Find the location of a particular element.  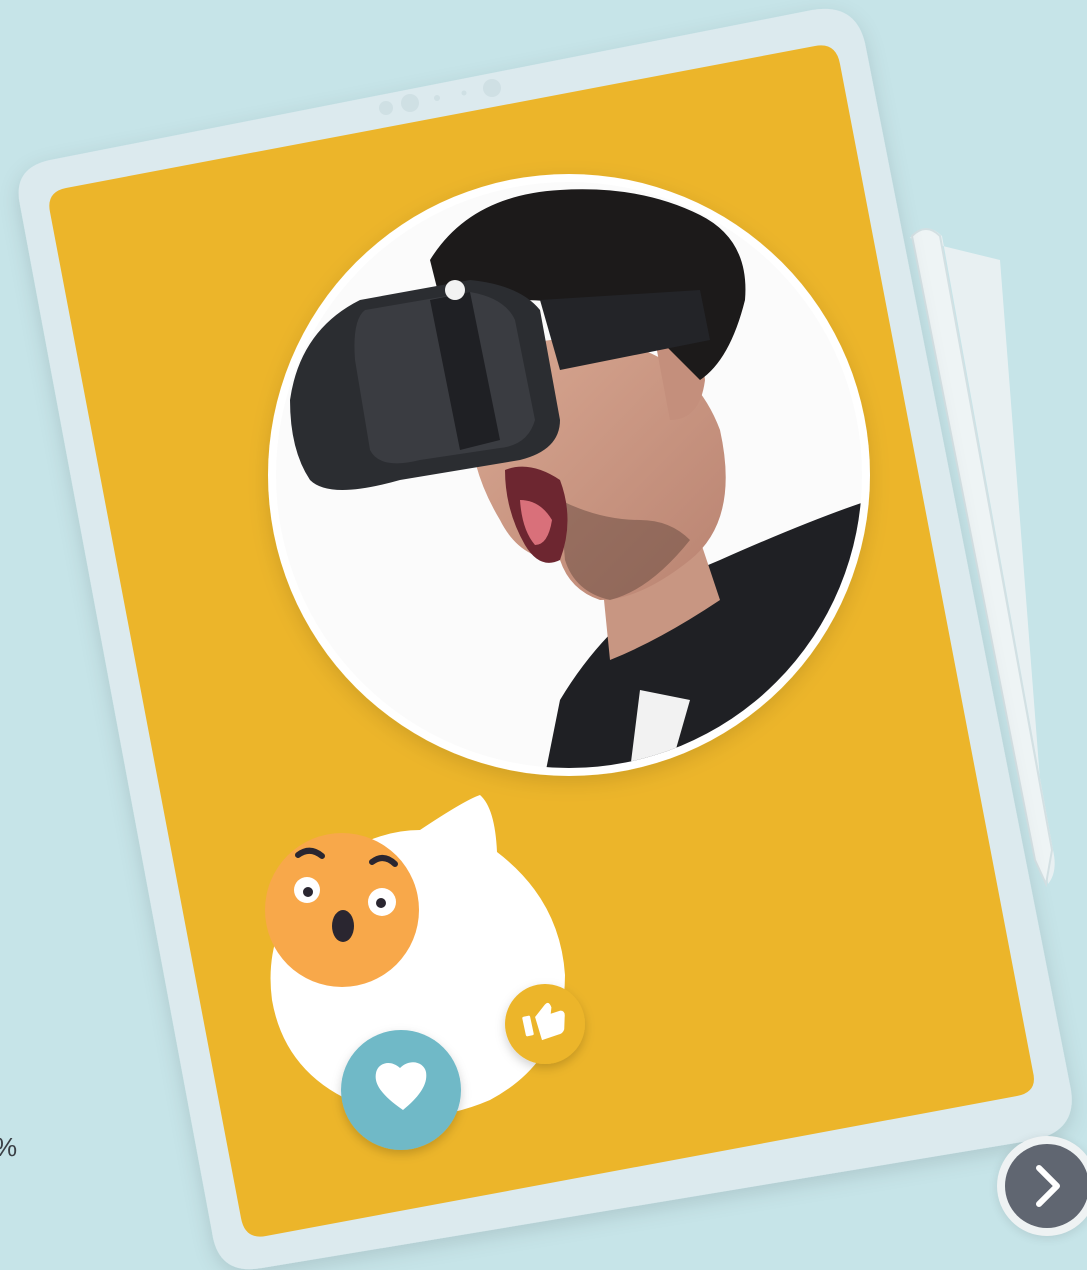

next-button is located at coordinates (1042, 1186).